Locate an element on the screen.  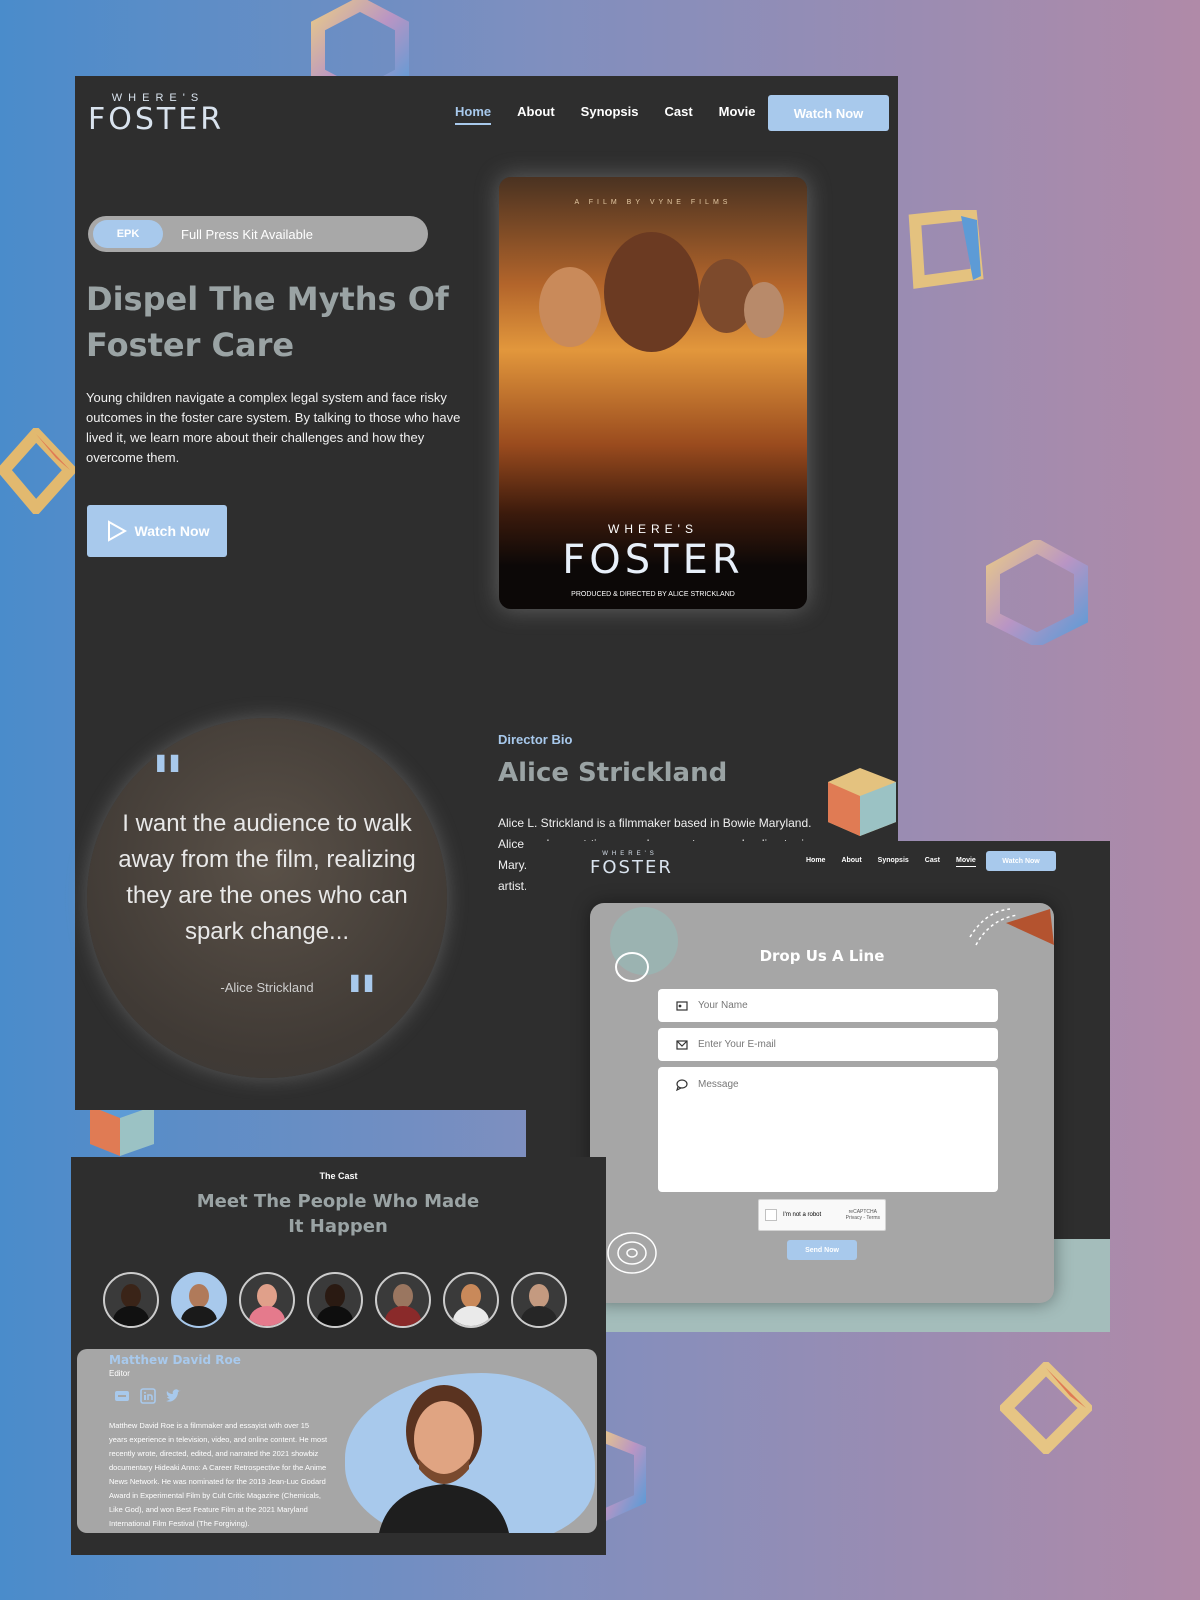
recaptcha-logo: reCAPTCHA Privacy - Terms is located at coordinates (863, 1215).